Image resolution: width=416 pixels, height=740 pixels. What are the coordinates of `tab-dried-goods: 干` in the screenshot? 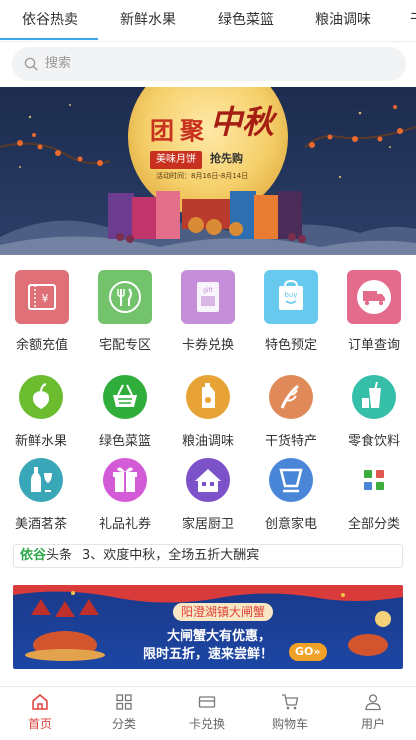 It's located at (413, 20).